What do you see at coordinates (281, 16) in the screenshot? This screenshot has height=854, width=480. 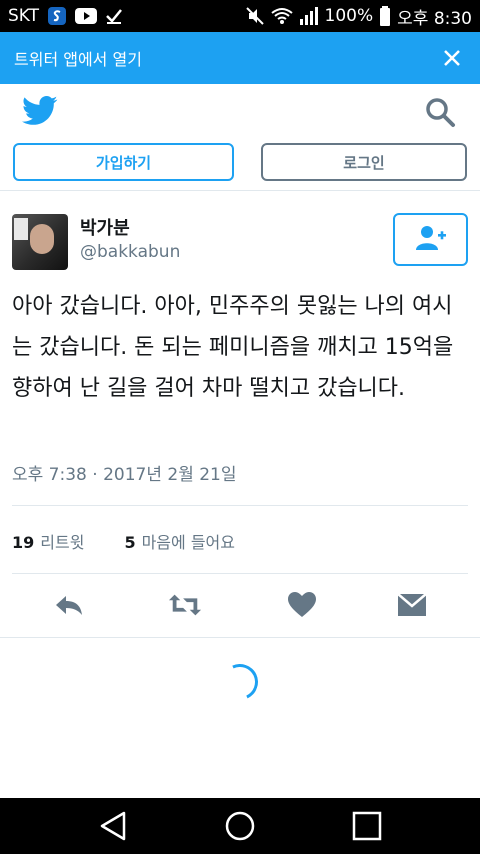 I see `wifi-icon` at bounding box center [281, 16].